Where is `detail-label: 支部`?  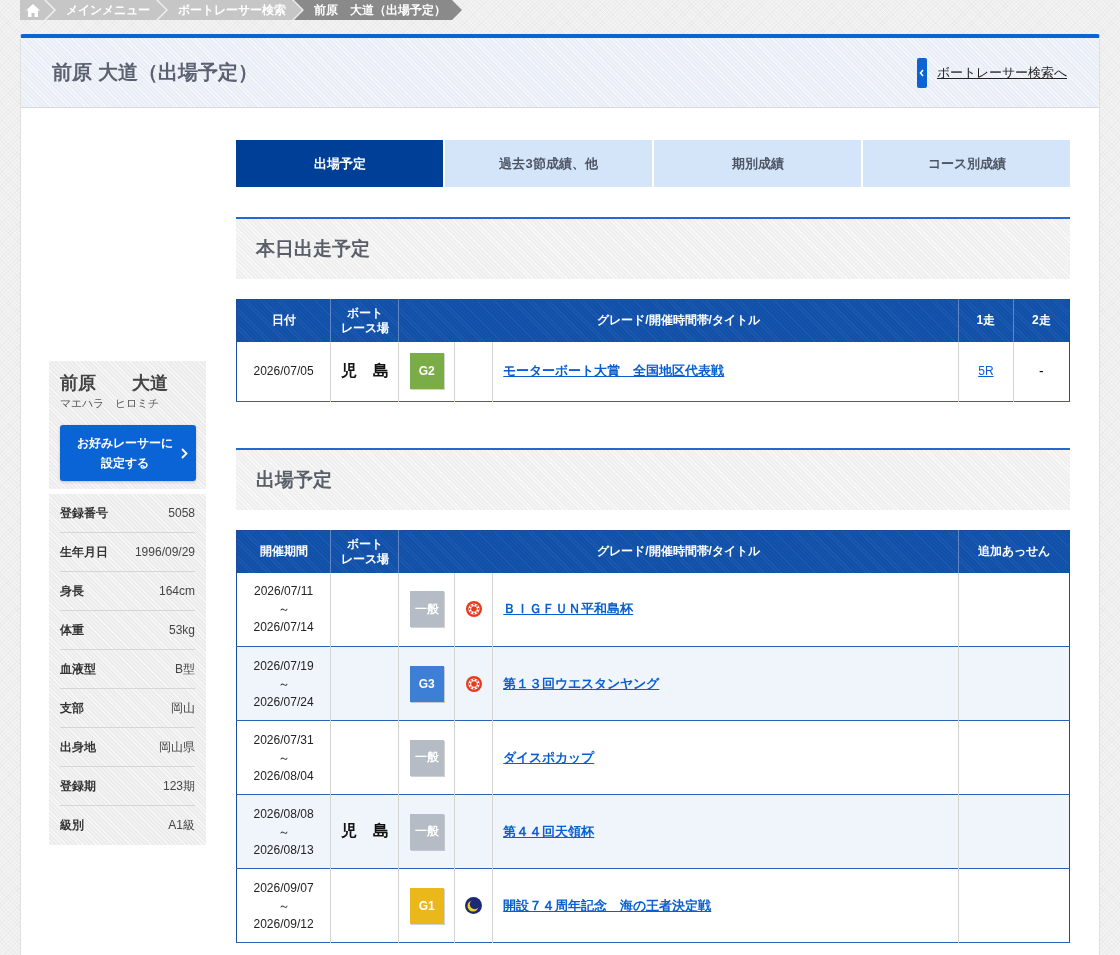 detail-label: 支部 is located at coordinates (72, 708).